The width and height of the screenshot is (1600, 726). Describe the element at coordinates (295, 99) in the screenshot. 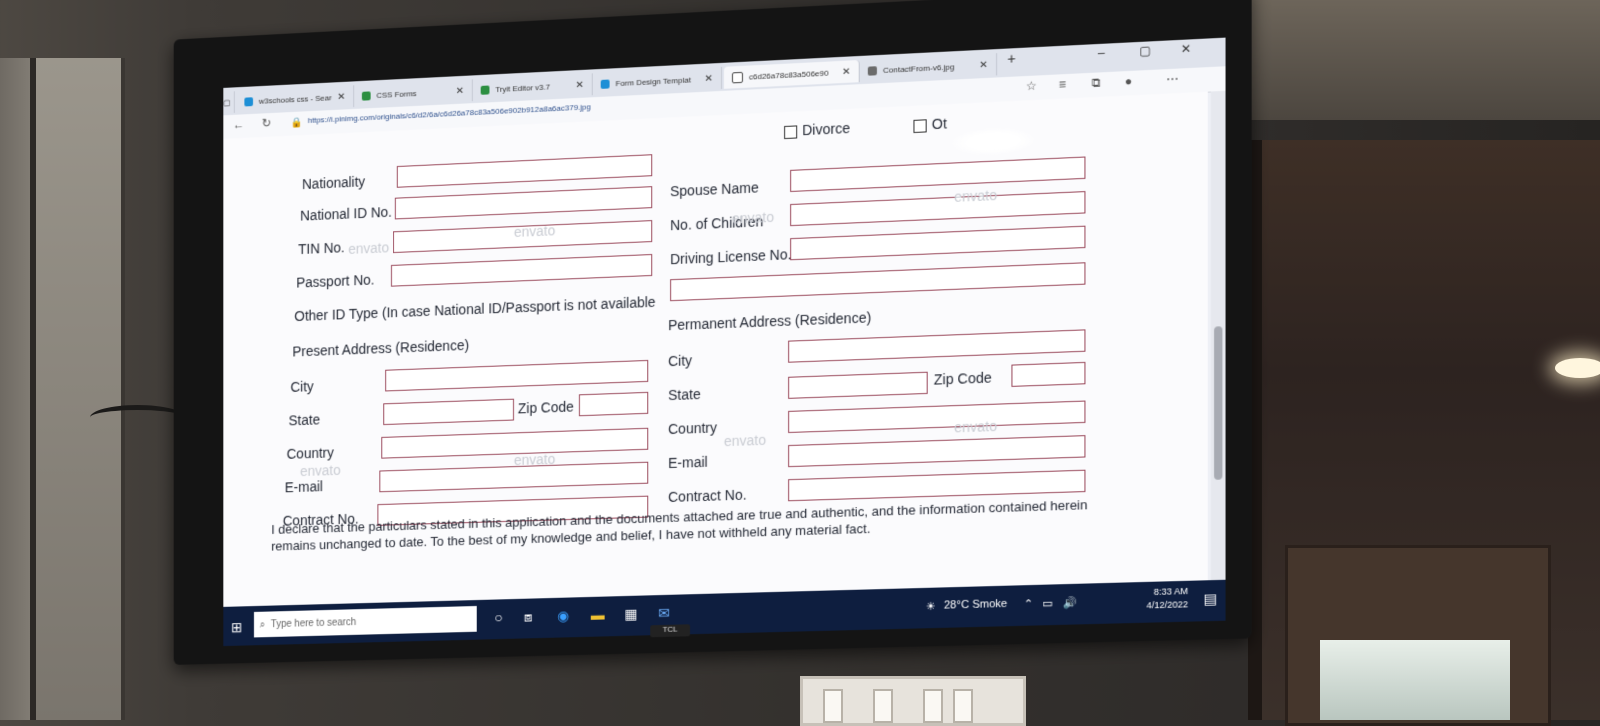

I see `tab-w3schools-search: w3schools css - Searc ✕` at that location.